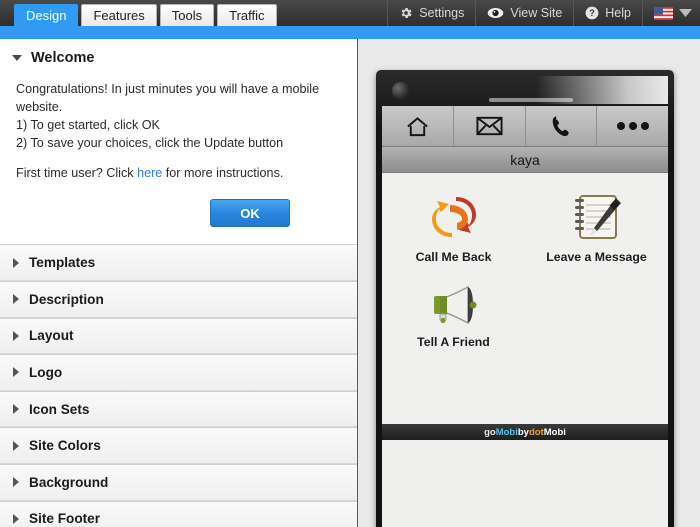  Describe the element at coordinates (406, 13) in the screenshot. I see `gear-icon` at that location.